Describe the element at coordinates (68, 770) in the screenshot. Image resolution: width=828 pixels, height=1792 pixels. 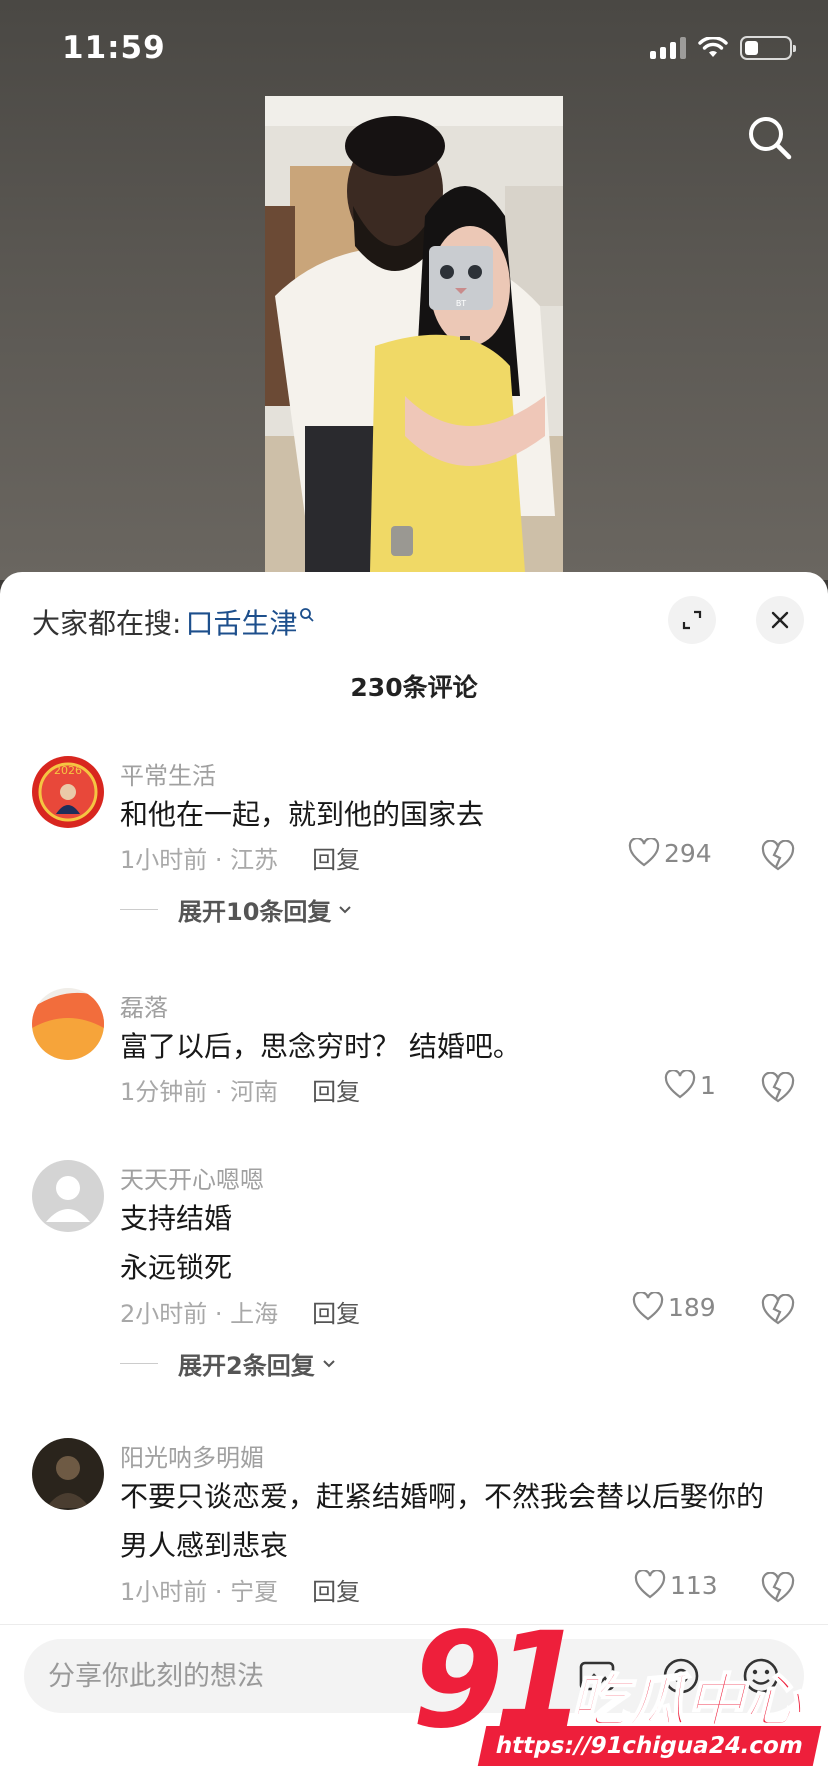
I see `svg-text: 2026` at that location.